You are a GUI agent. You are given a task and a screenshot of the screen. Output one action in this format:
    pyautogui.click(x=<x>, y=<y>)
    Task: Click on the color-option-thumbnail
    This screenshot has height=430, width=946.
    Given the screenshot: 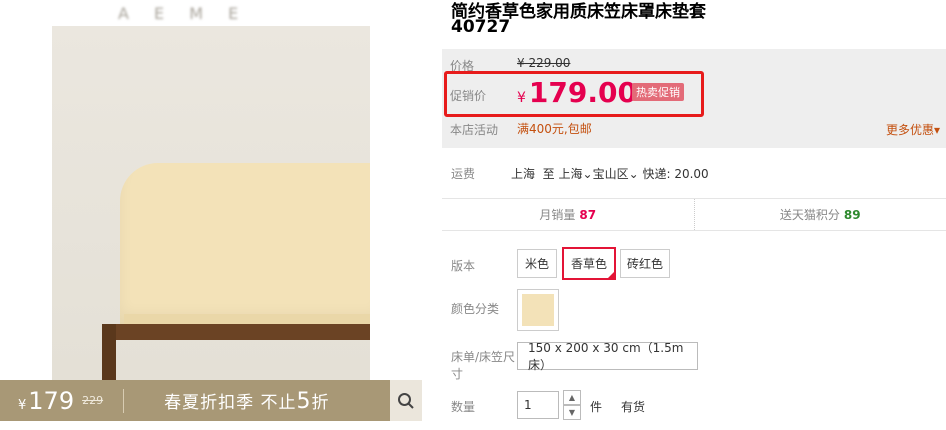 What is the action you would take?
    pyautogui.click(x=538, y=310)
    